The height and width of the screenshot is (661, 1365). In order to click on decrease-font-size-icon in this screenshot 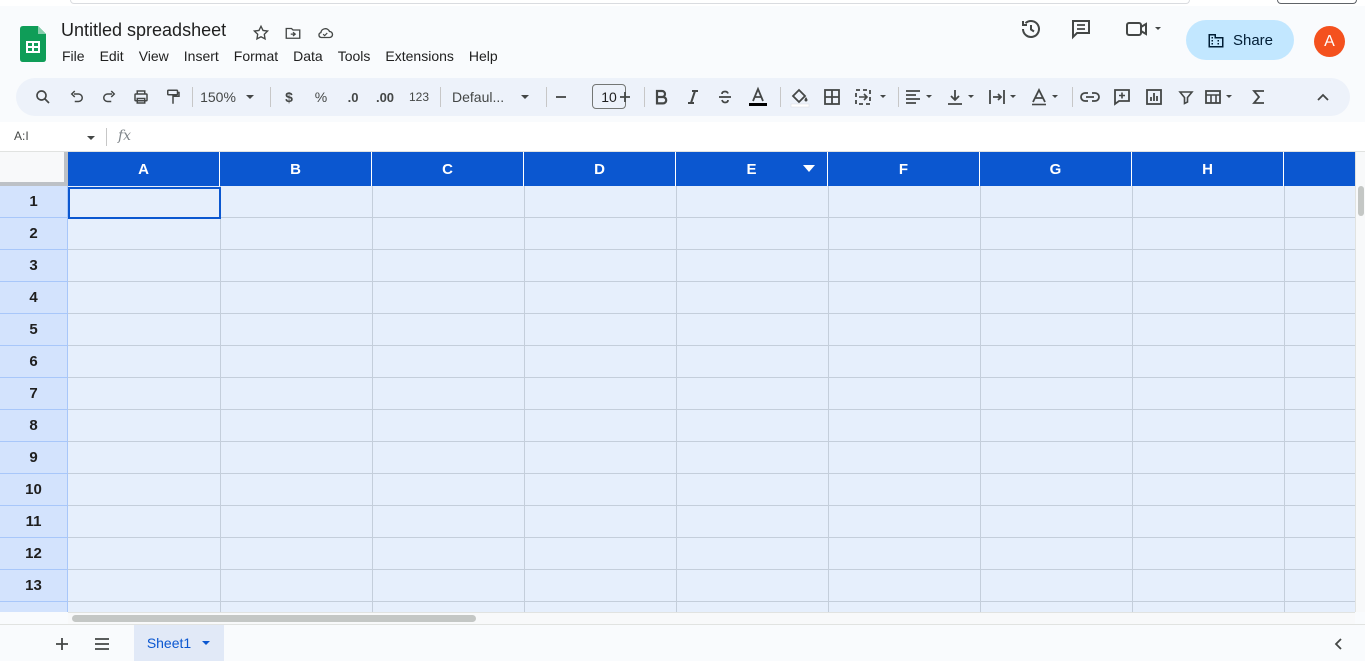, I will do `click(561, 97)`.